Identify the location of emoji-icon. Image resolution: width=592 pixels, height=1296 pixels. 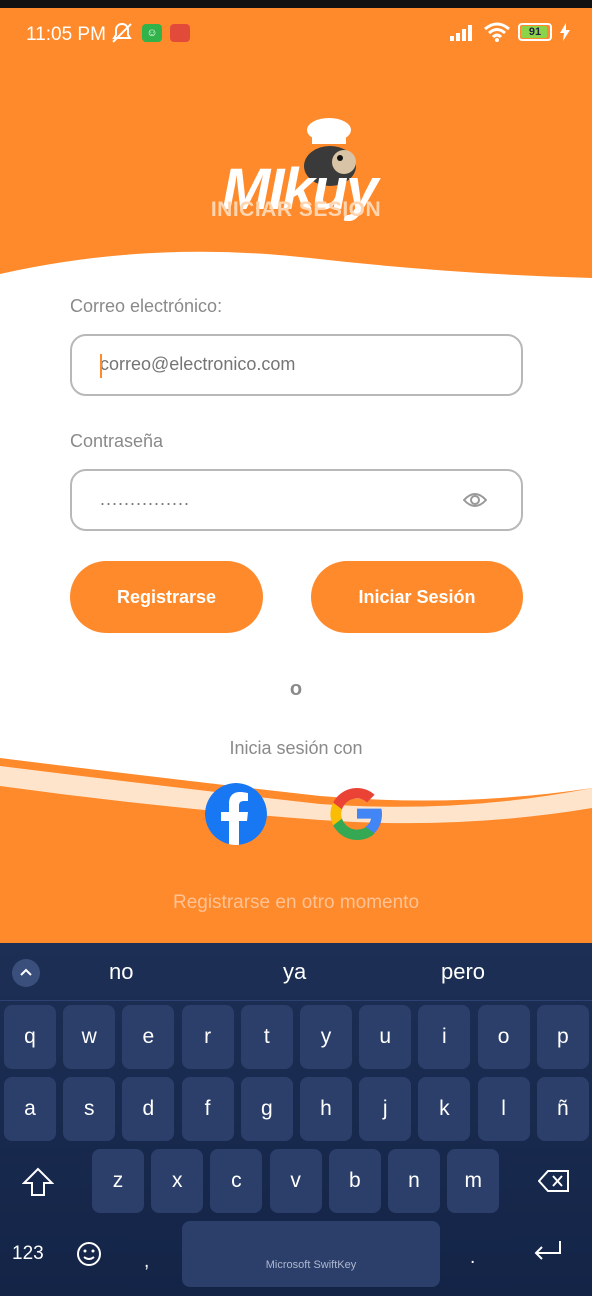
(89, 1254).